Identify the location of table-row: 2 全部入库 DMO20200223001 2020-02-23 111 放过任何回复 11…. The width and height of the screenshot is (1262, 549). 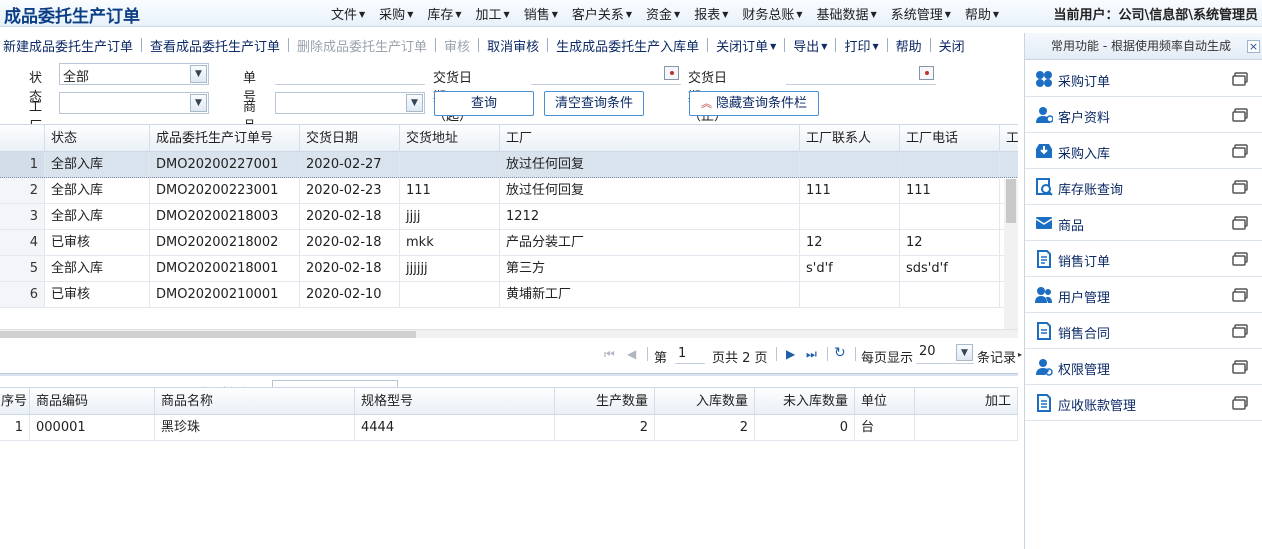
(509, 191).